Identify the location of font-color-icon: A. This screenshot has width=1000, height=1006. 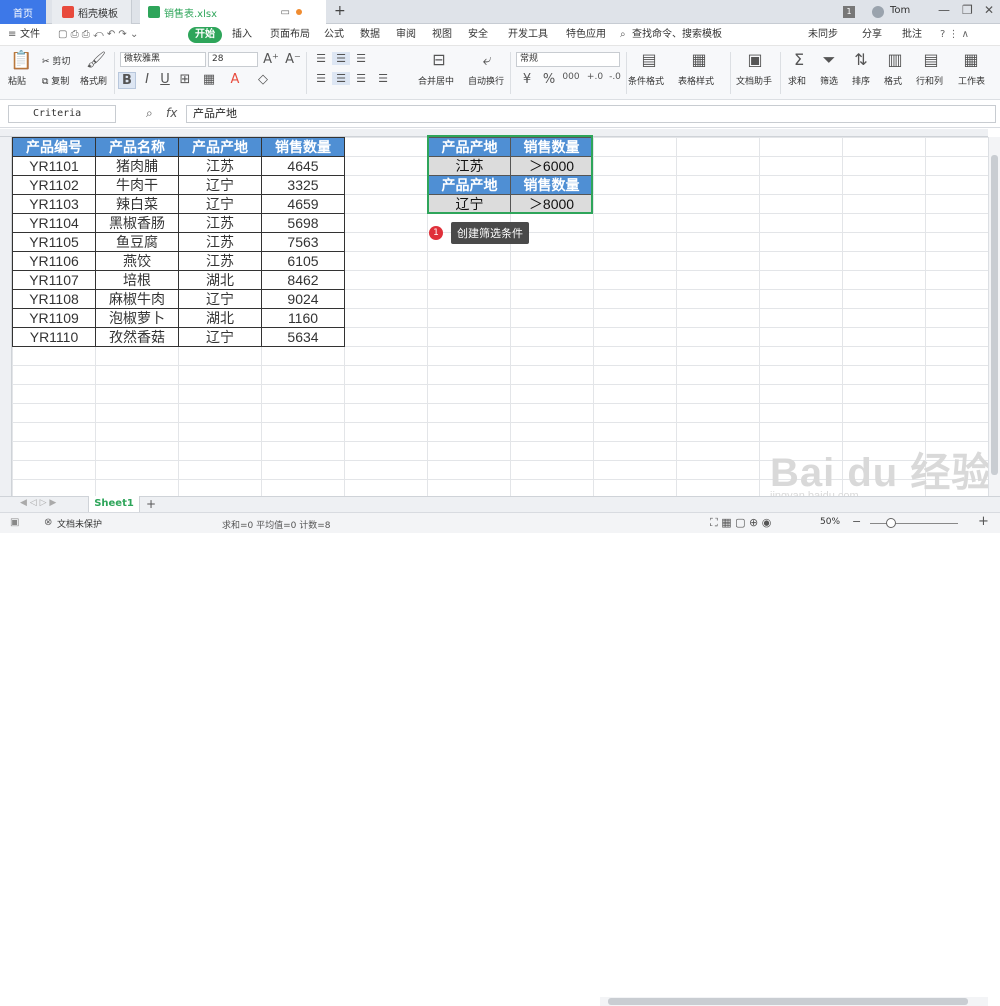
(235, 79).